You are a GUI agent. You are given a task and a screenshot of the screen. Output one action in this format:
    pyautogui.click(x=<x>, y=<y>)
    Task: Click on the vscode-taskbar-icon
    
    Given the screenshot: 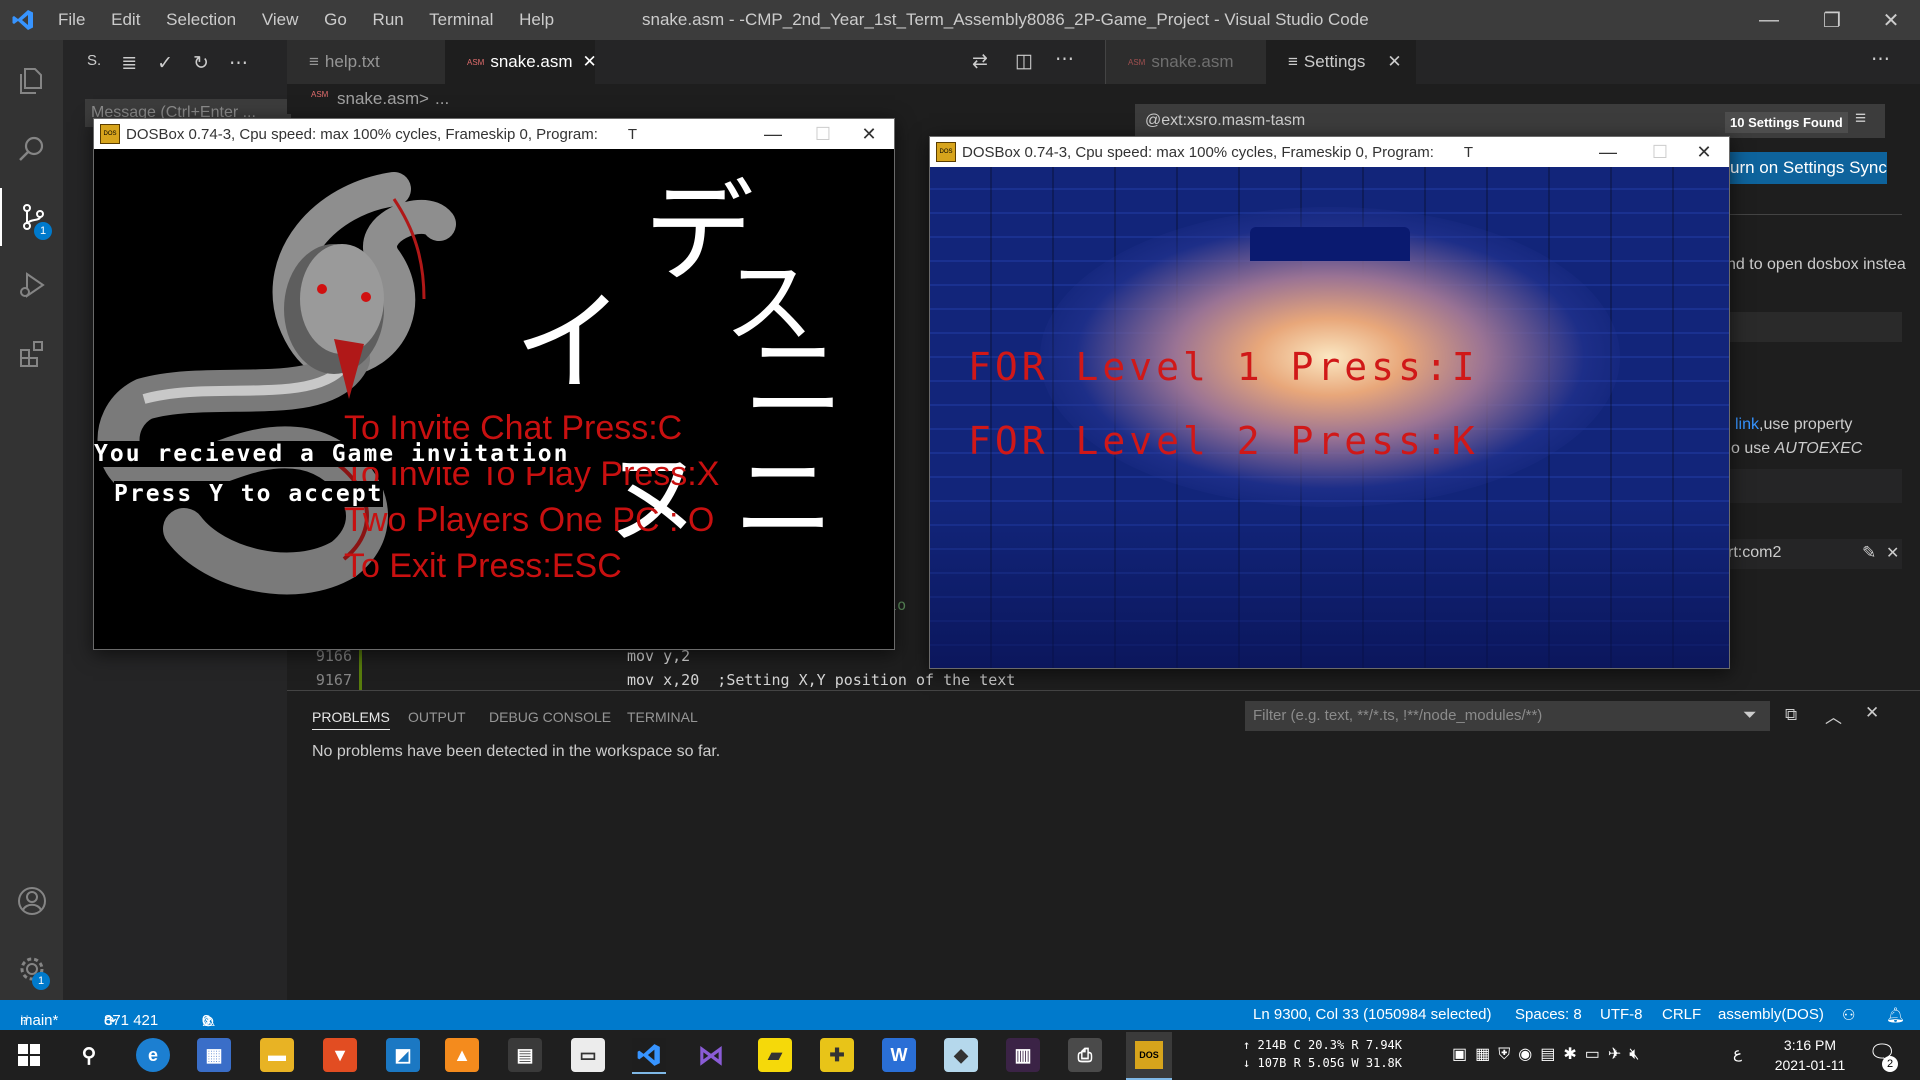 What is the action you would take?
    pyautogui.click(x=649, y=1056)
    